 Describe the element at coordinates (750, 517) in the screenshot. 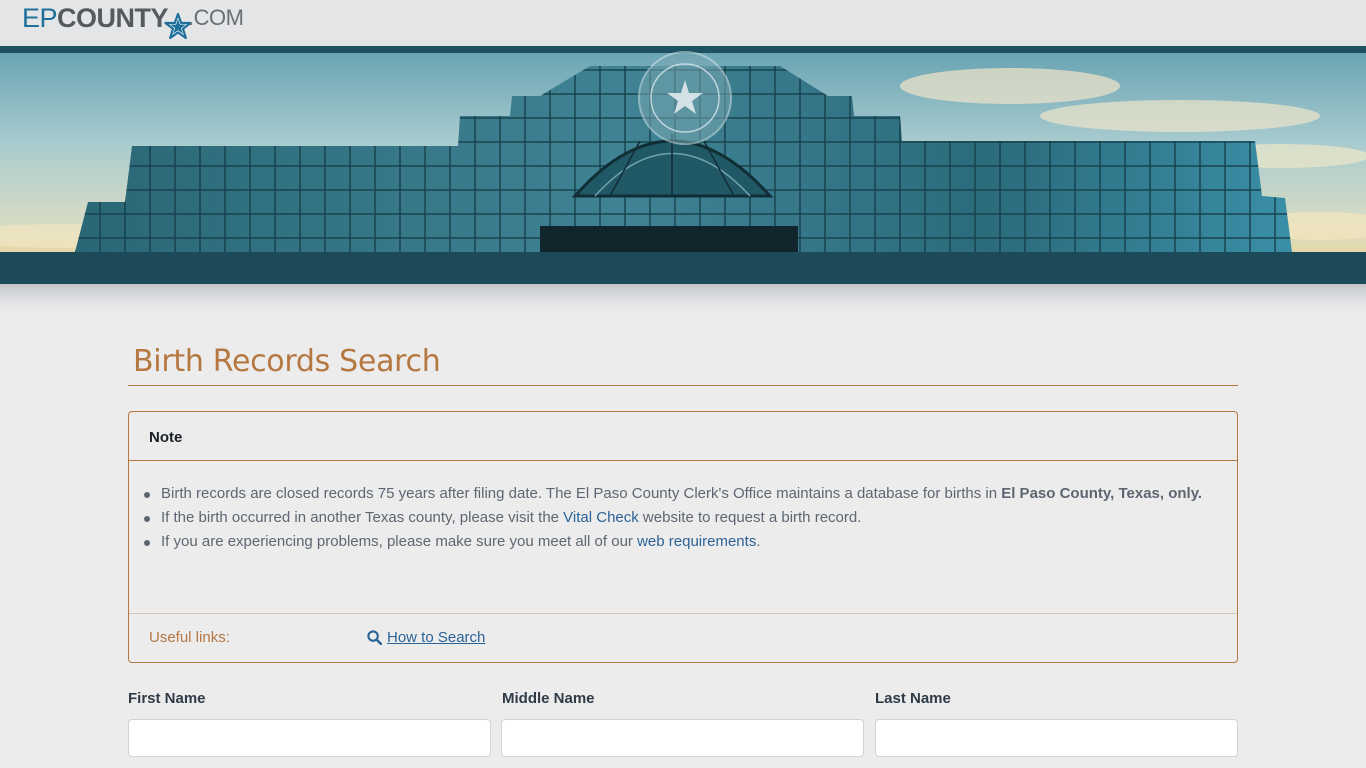

I see `note-item-text: website to request a birth record.` at that location.